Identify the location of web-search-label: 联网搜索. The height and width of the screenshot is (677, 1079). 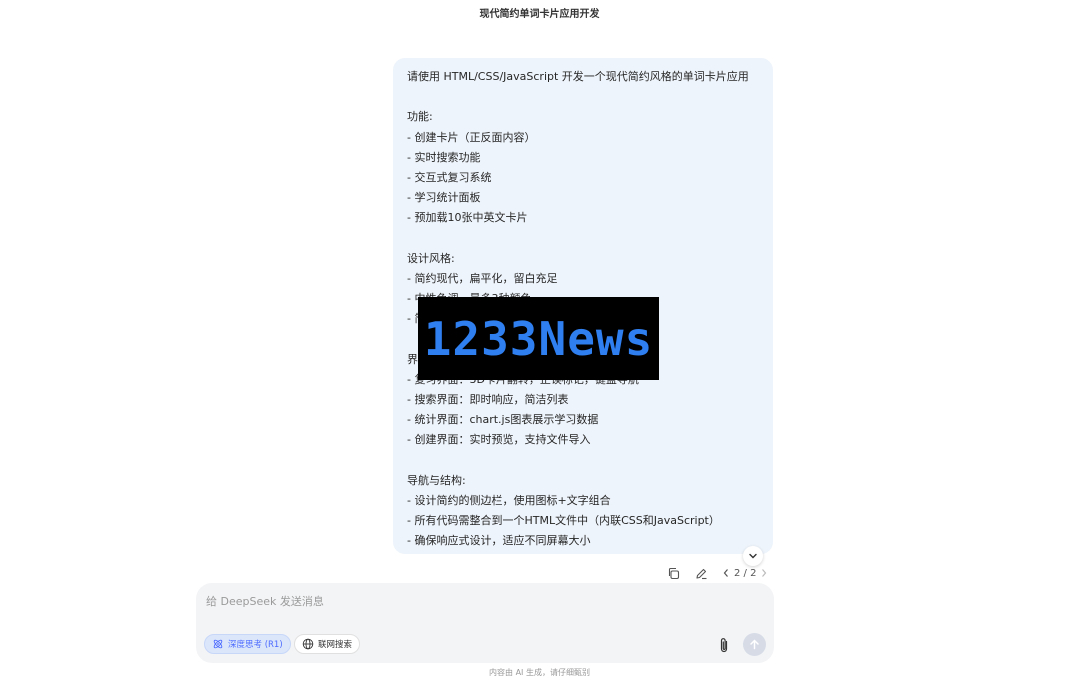
(335, 645).